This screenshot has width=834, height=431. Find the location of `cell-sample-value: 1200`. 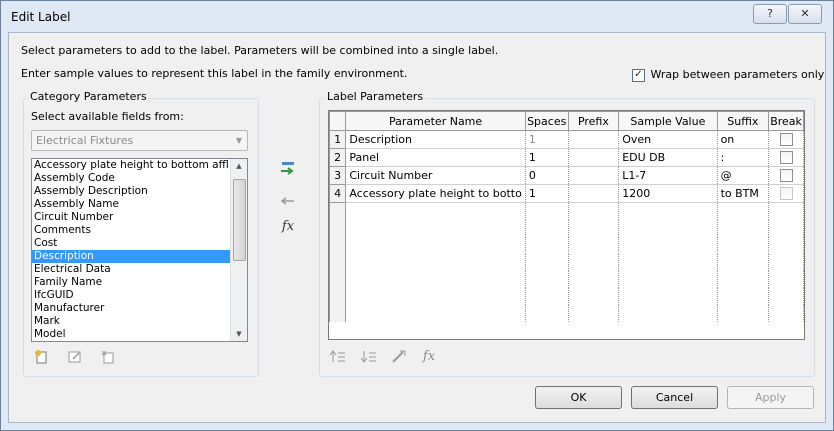

cell-sample-value: 1200 is located at coordinates (668, 193).